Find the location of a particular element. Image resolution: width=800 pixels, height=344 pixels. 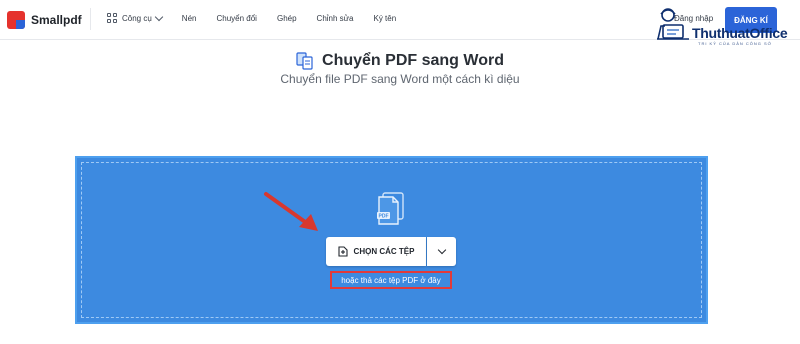

nav-divider is located at coordinates (90, 19).